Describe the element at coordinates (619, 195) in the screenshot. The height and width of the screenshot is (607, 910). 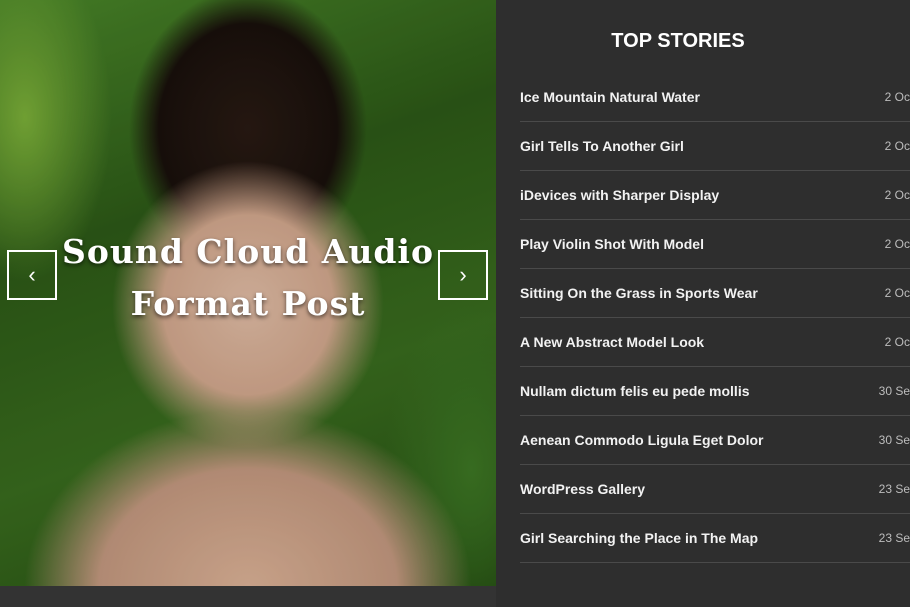
I see `story-title: iDevices with Sharper Display` at that location.